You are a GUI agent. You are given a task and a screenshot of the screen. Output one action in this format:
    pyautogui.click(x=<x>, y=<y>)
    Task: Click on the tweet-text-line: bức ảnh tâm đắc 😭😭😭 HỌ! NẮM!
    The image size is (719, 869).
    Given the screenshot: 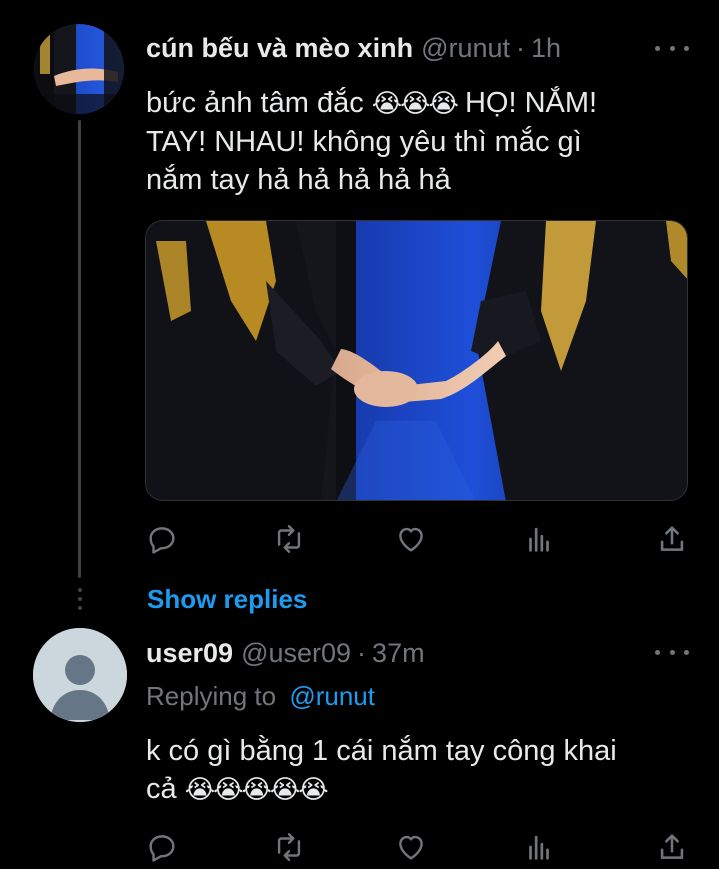 What is the action you would take?
    pyautogui.click(x=426, y=103)
    